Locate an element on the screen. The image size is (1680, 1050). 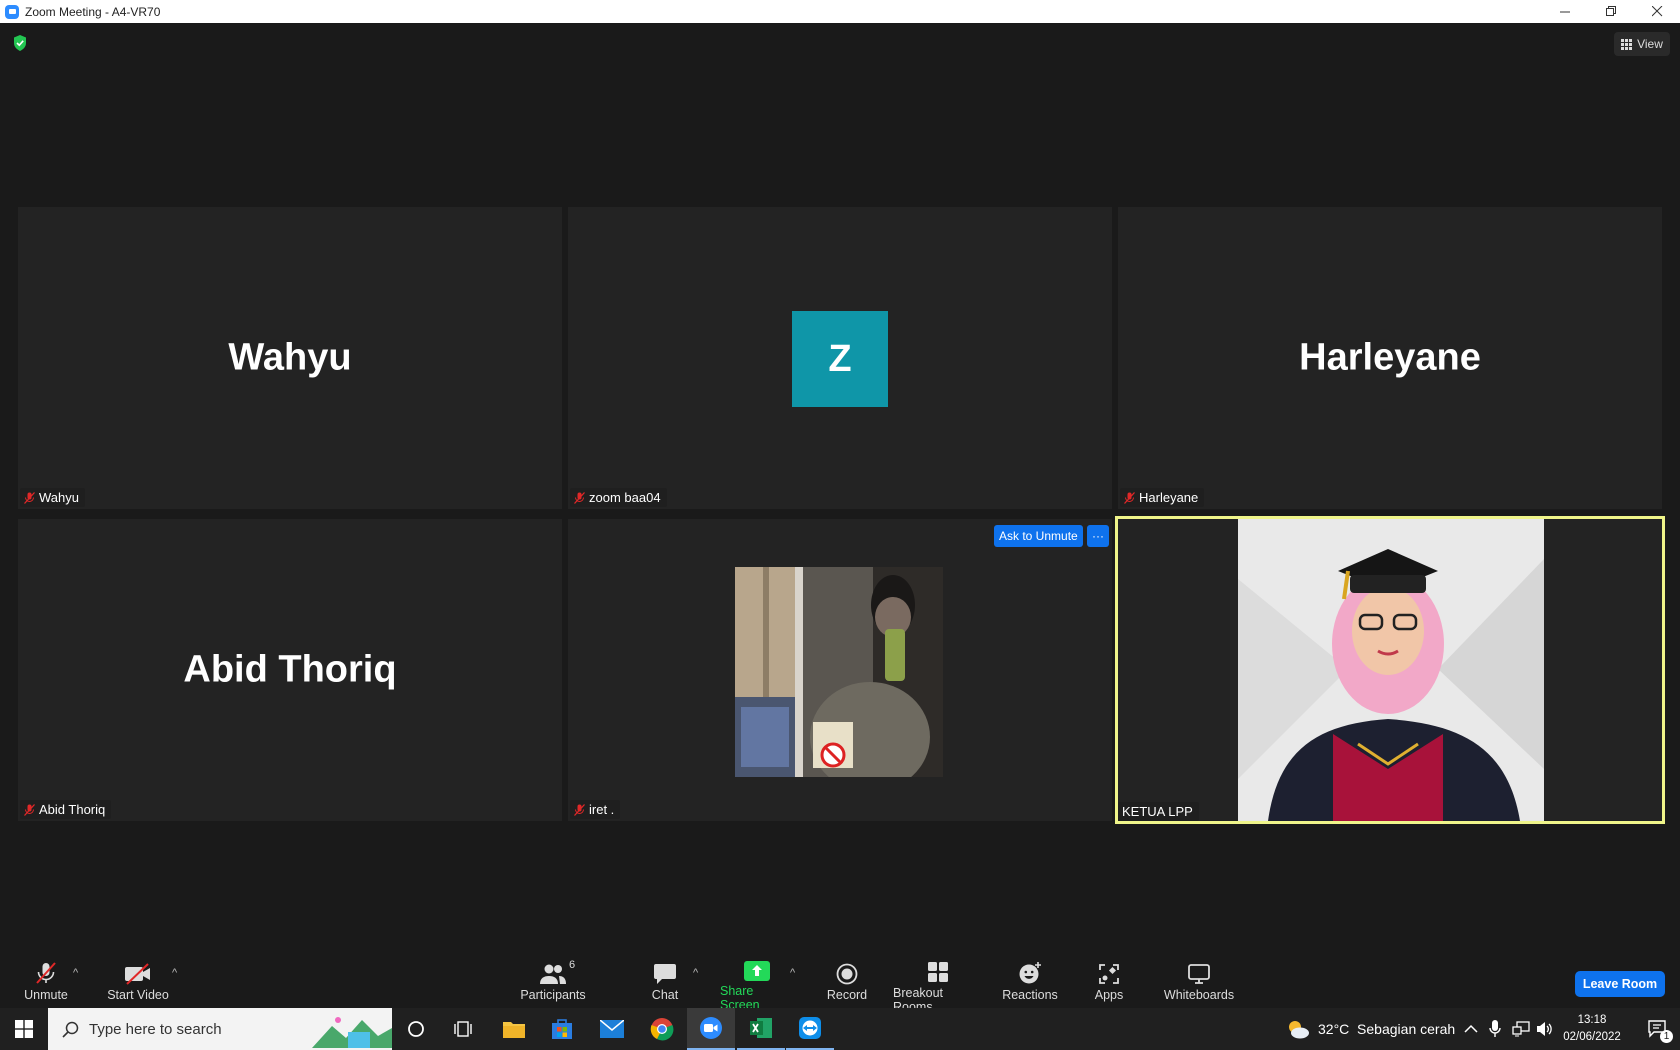
participant-name: zoom baa04 is located at coordinates (625, 497).